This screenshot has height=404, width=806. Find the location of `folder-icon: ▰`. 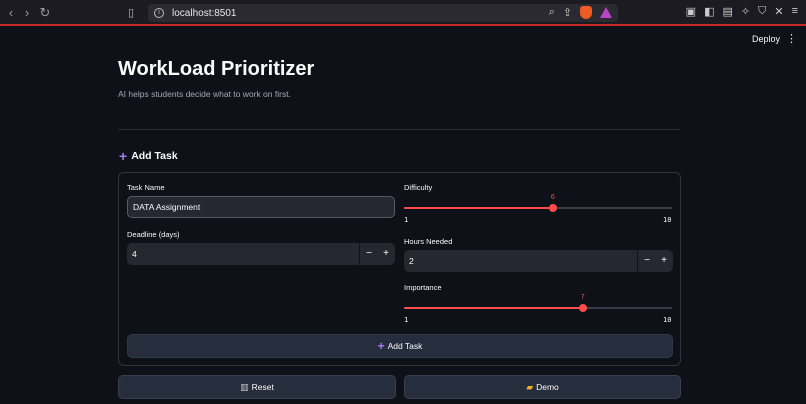

folder-icon: ▰ is located at coordinates (530, 386).